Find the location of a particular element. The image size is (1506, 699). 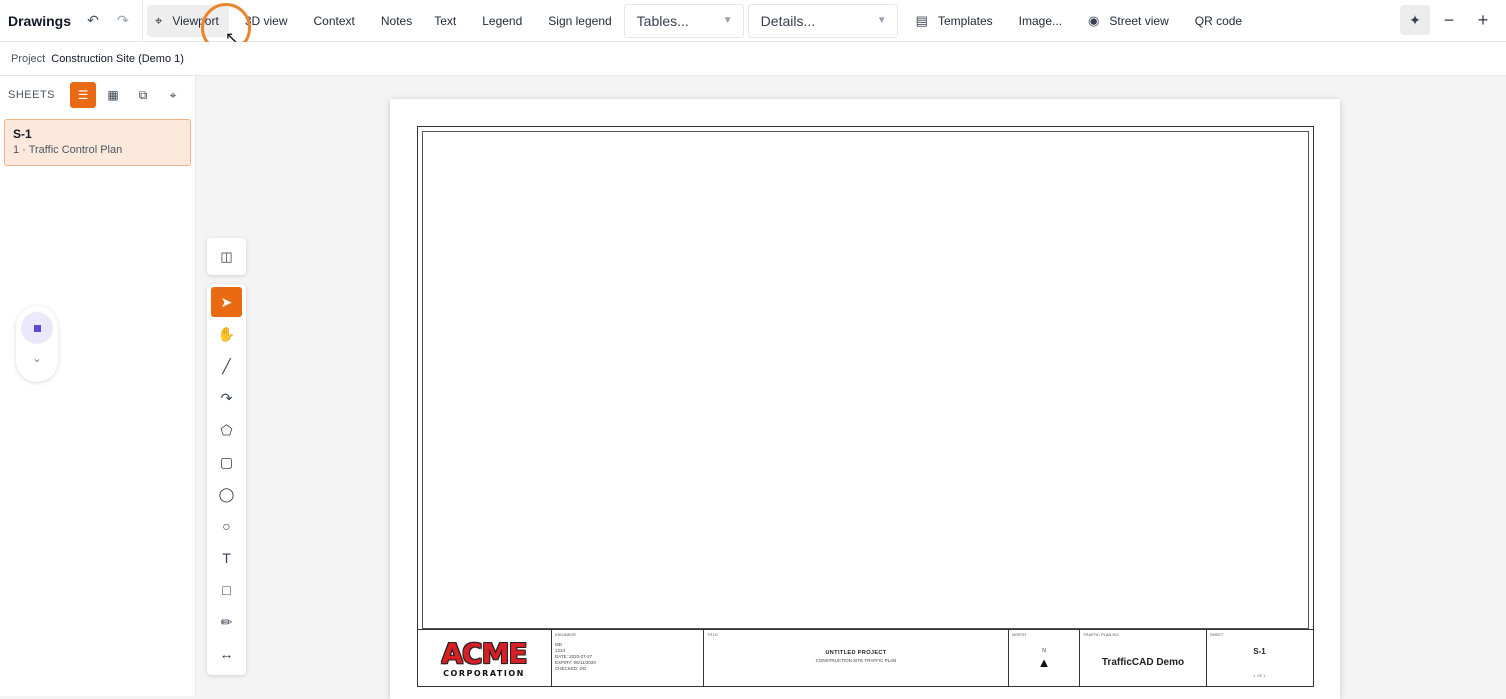

line-tool-icon: ╱ is located at coordinates (226, 366).